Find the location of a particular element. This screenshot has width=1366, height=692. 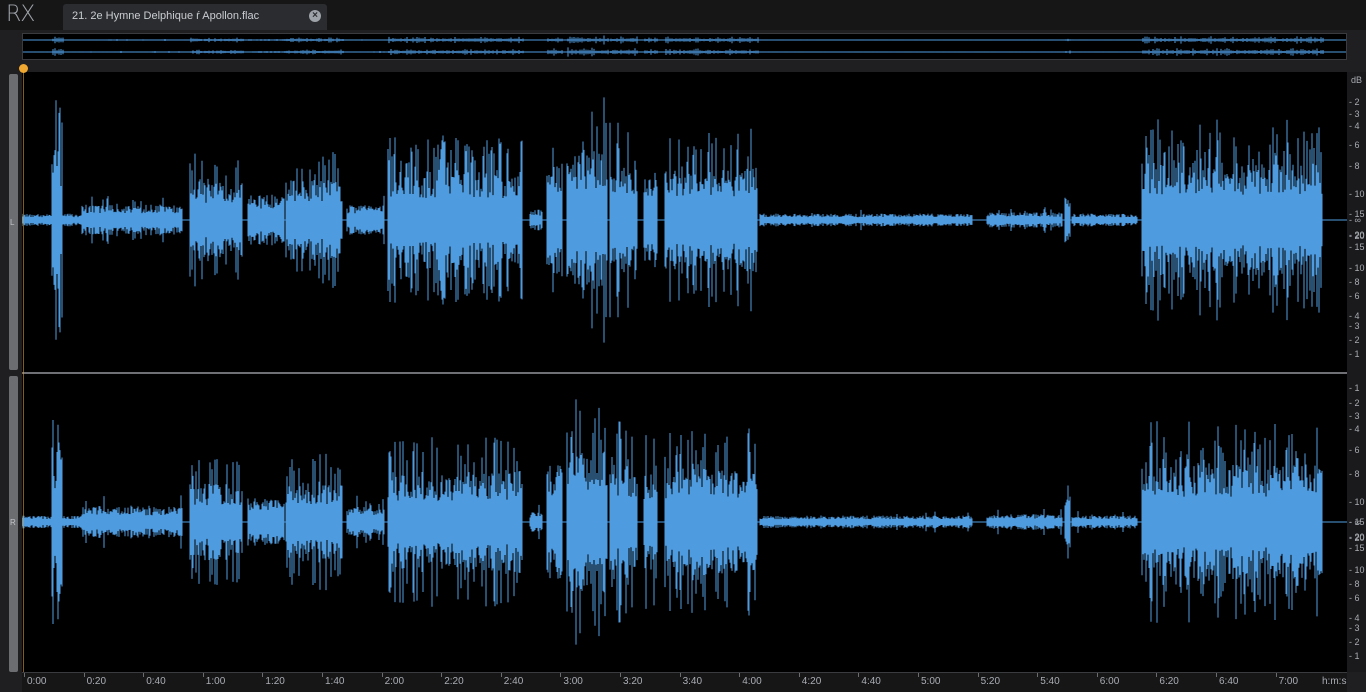

time-label: 6:40 is located at coordinates (1229, 681).